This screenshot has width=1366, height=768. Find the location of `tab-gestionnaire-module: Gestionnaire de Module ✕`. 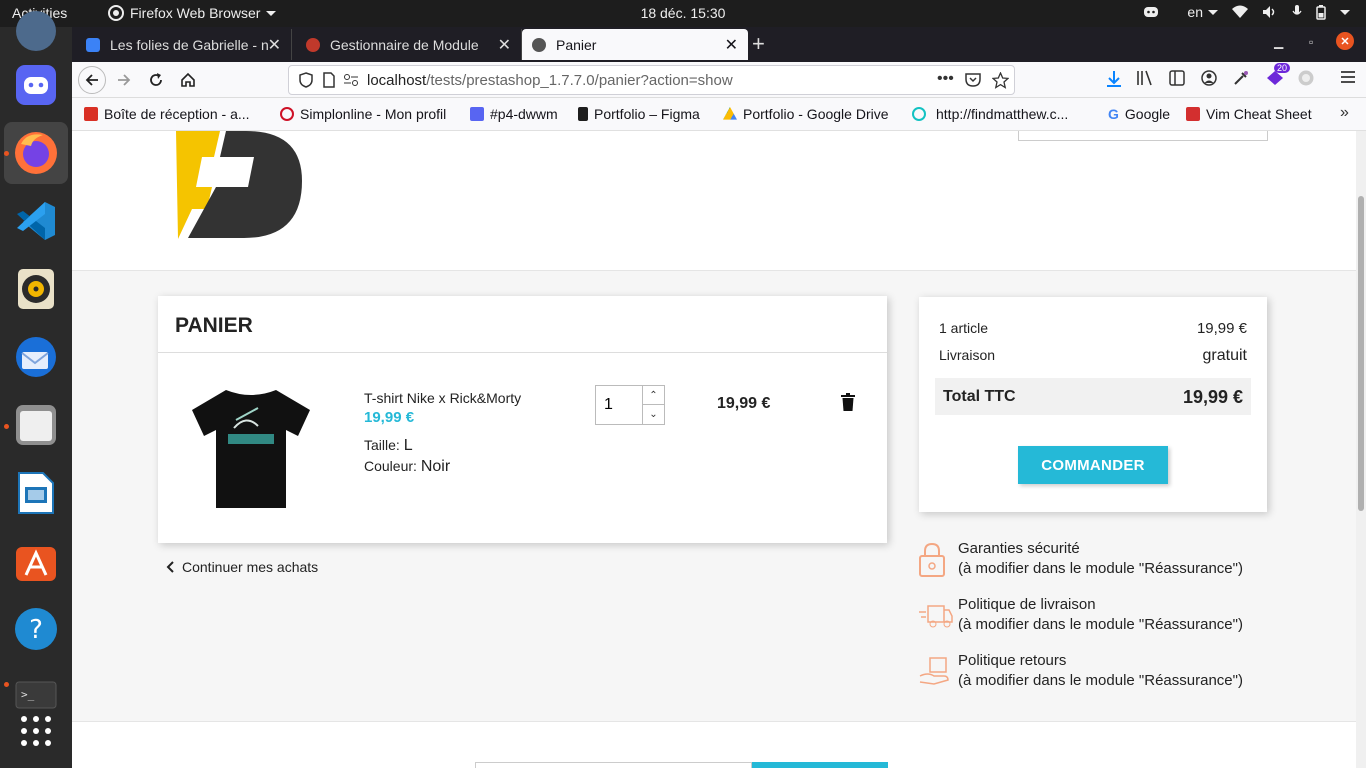

tab-gestionnaire-module: Gestionnaire de Module ✕ is located at coordinates (409, 44).